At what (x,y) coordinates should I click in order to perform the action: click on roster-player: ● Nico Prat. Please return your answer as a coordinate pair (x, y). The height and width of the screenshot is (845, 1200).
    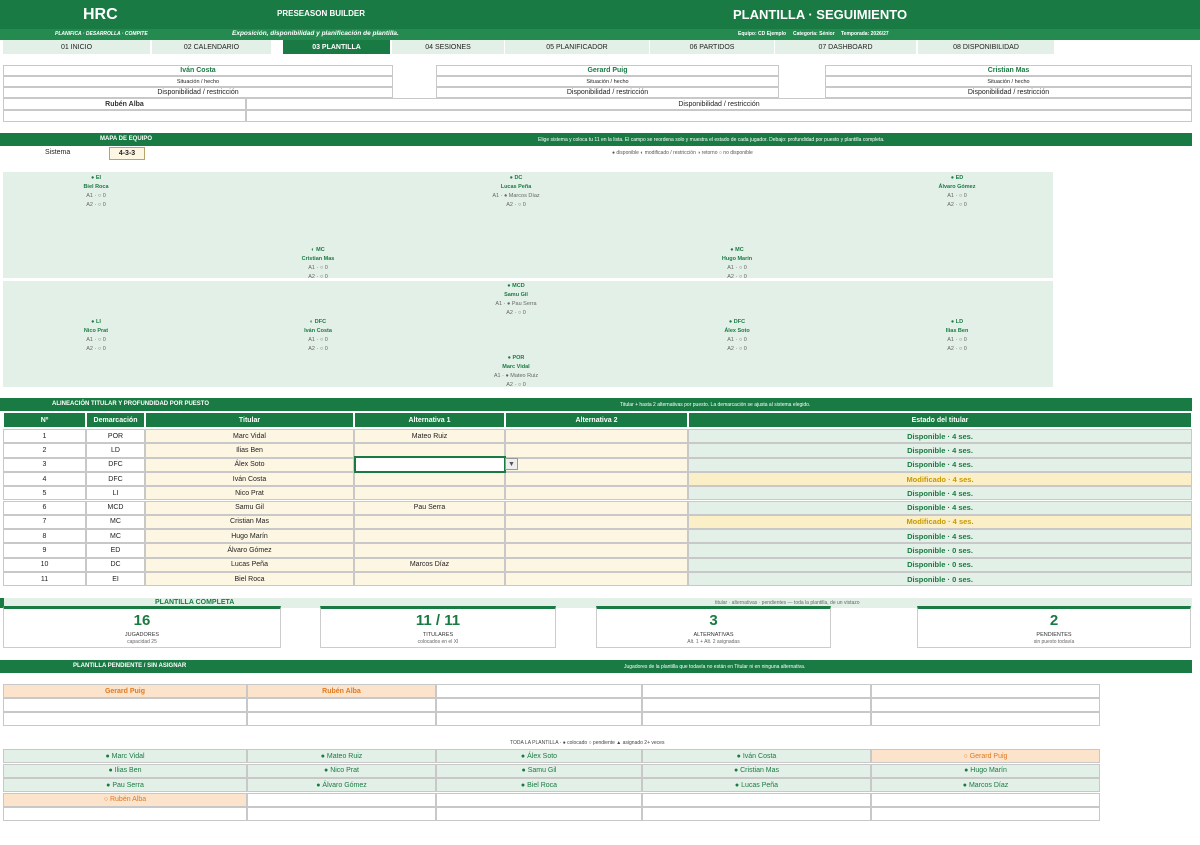
    Looking at the image, I should click on (341, 770).